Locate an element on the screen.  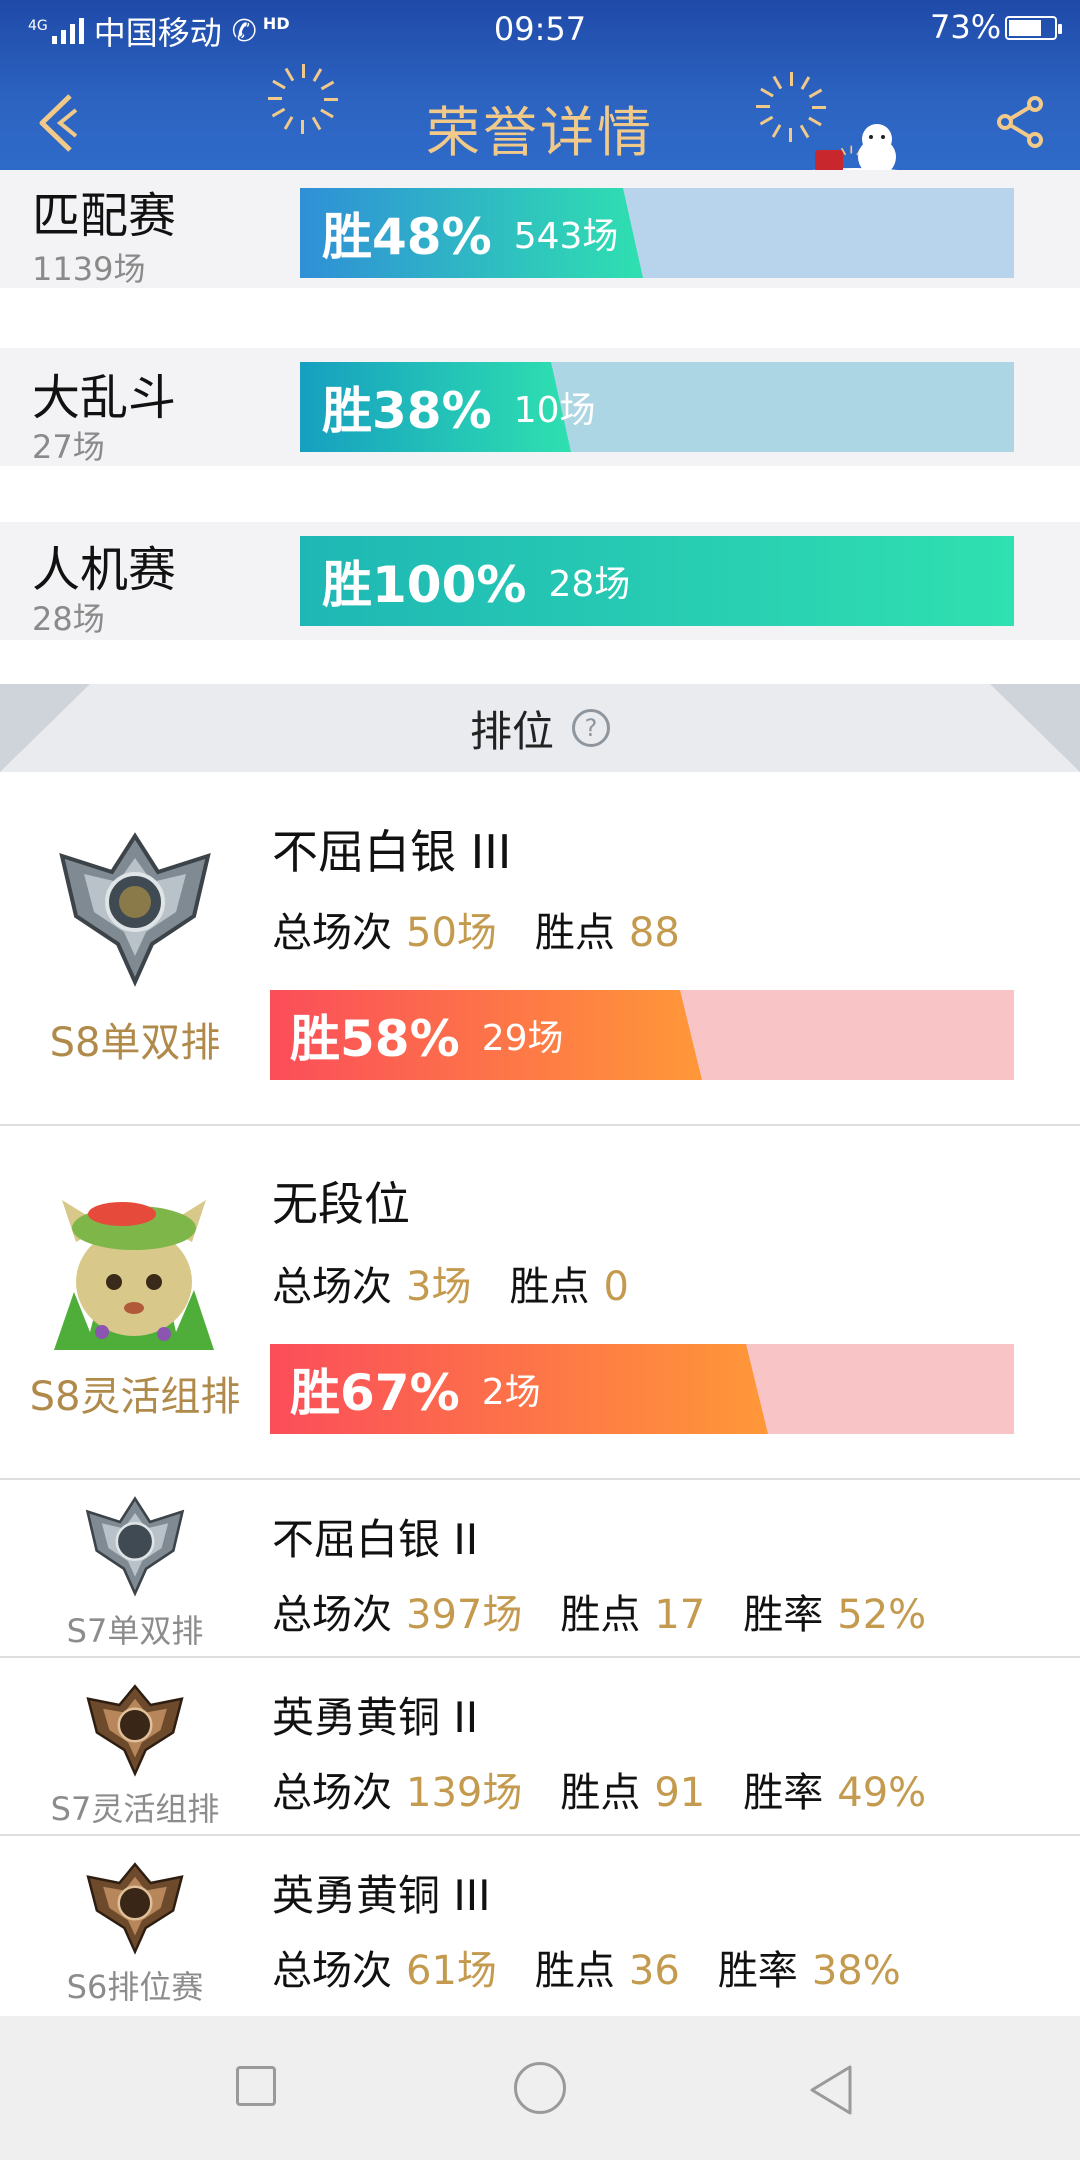
points-value: 91 is located at coordinates (680, 1793).